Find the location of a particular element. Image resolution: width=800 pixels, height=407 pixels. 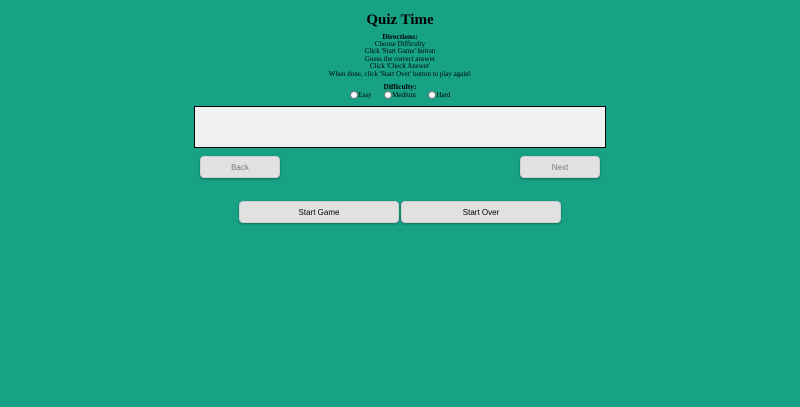

difficulty-heading: Difficulty: is located at coordinates (400, 86).